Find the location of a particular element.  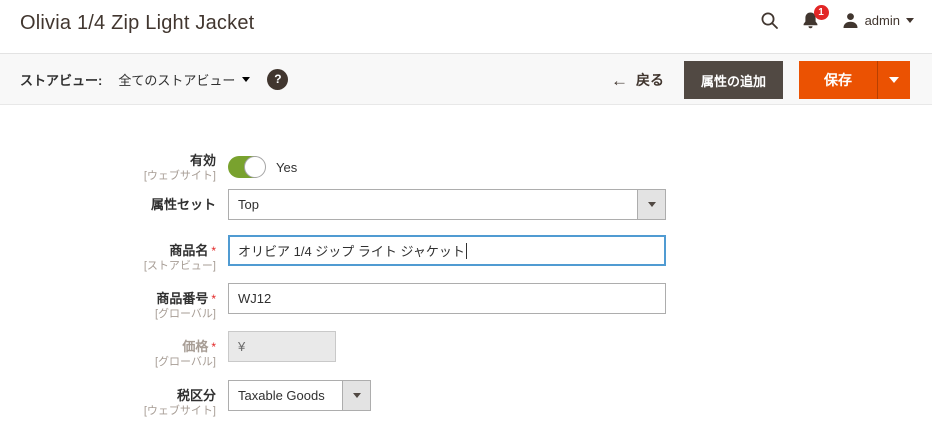

user-avatar-icon is located at coordinates (850, 20).